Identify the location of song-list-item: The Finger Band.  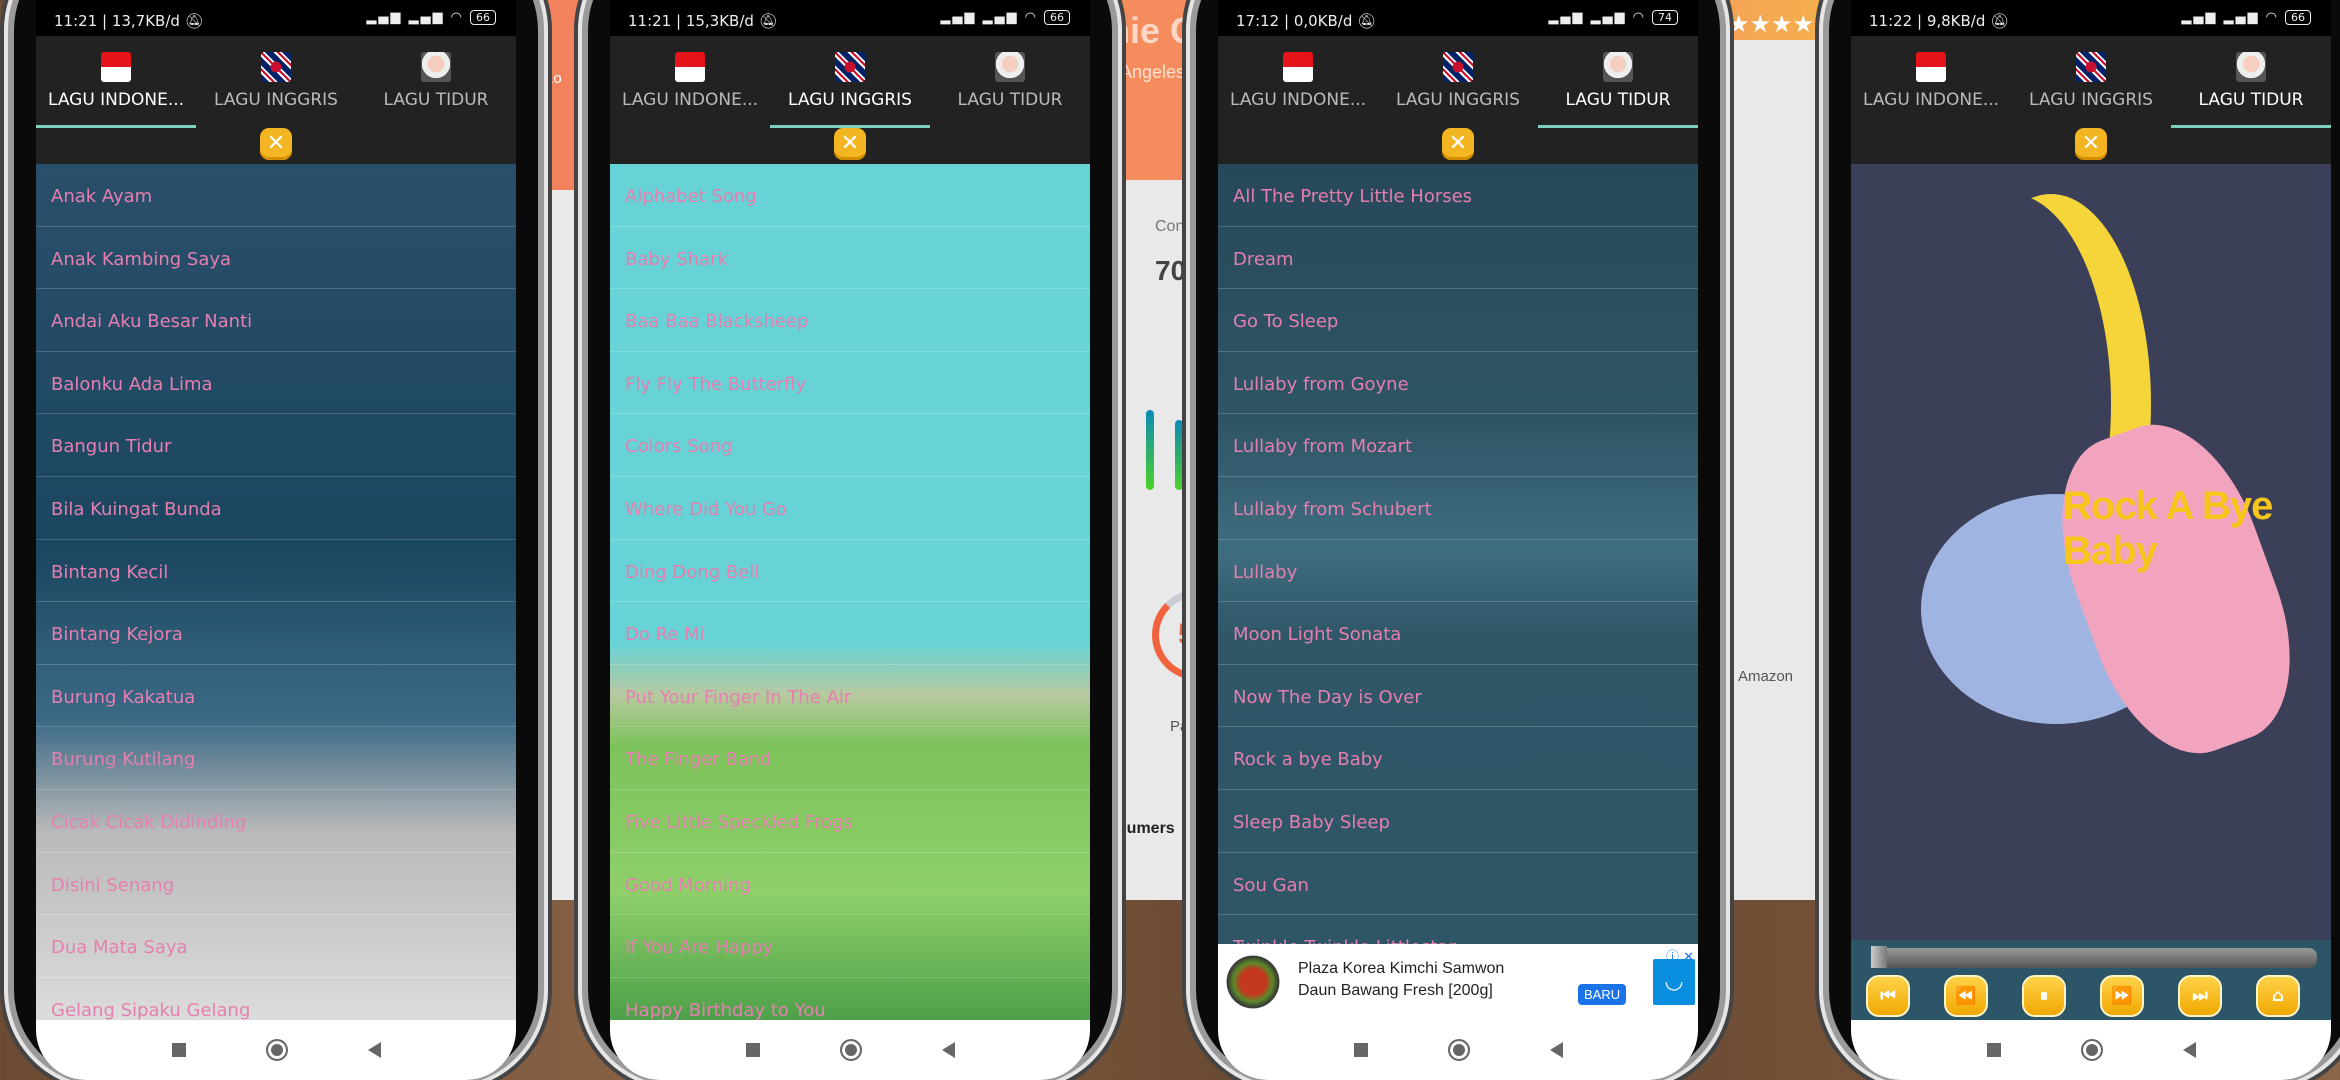
(850, 758).